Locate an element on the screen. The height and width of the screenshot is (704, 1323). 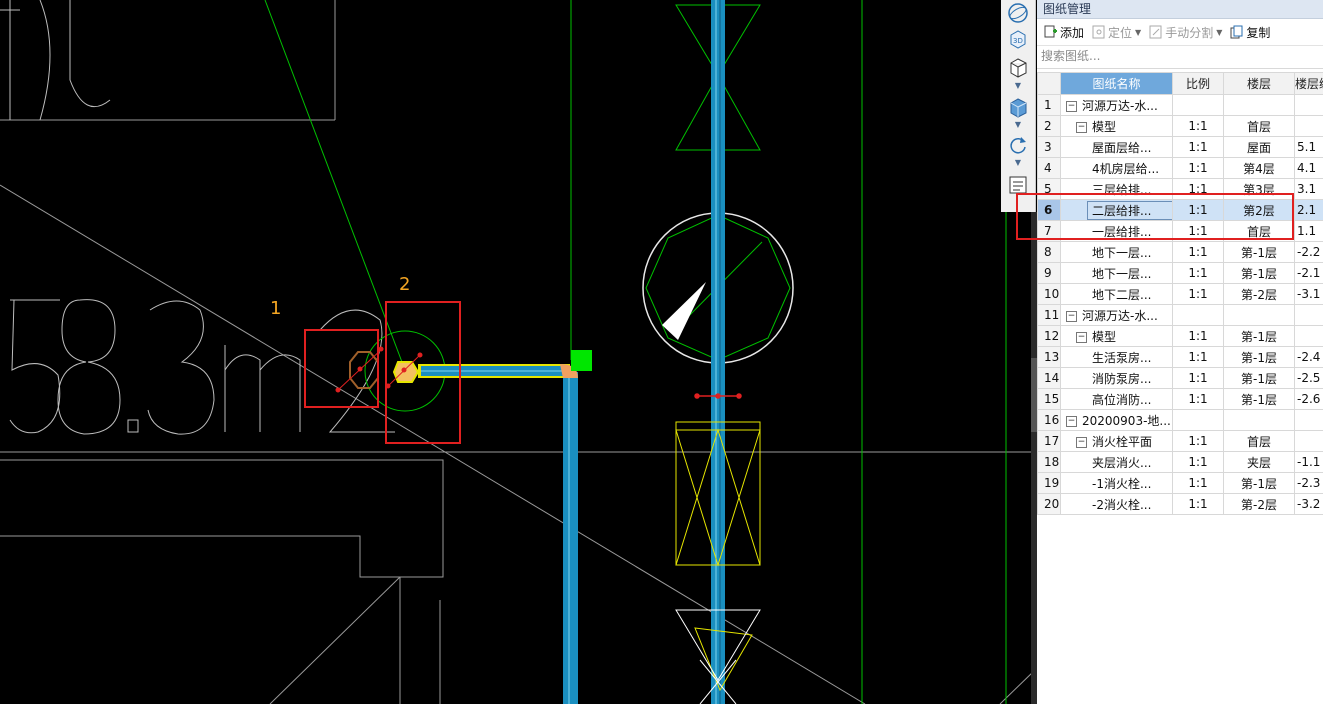
floor-code-cell: 2.1 is located at coordinates (1308, 210).